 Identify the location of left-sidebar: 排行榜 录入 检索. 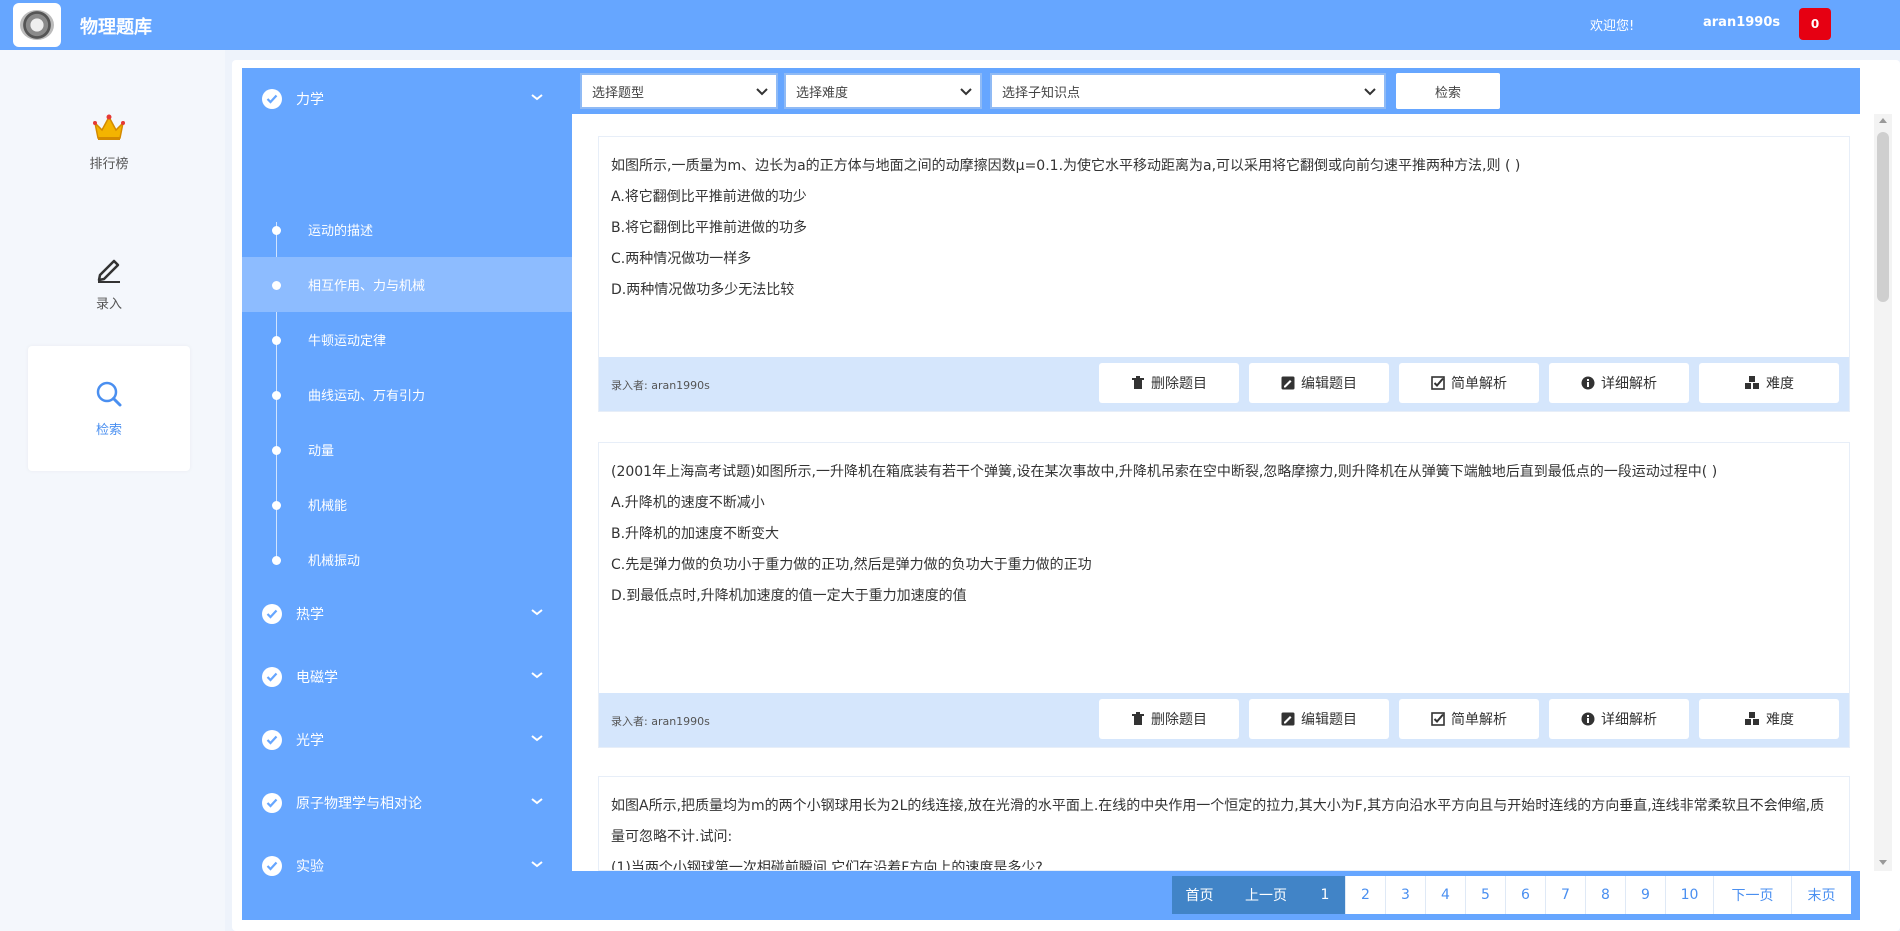
(112, 490).